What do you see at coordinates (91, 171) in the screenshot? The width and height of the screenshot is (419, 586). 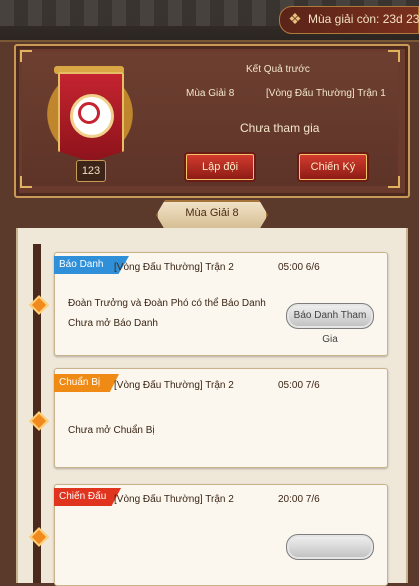 I see `guild-level-badge: 123` at bounding box center [91, 171].